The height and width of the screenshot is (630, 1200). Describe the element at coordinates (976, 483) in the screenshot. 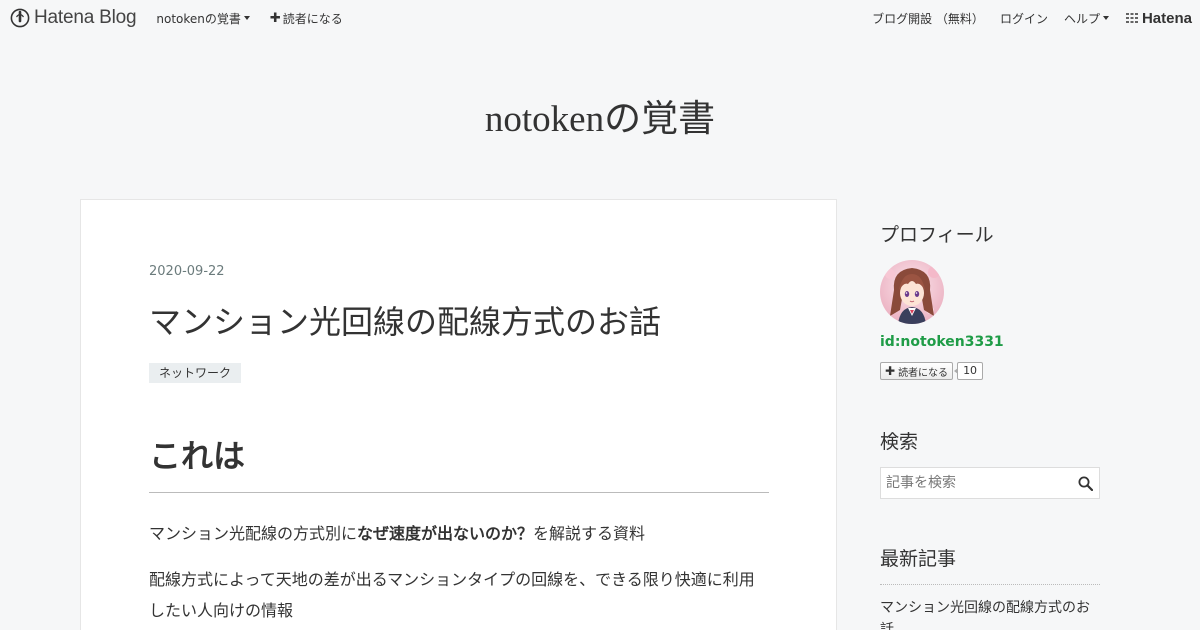

I see `search-input` at that location.